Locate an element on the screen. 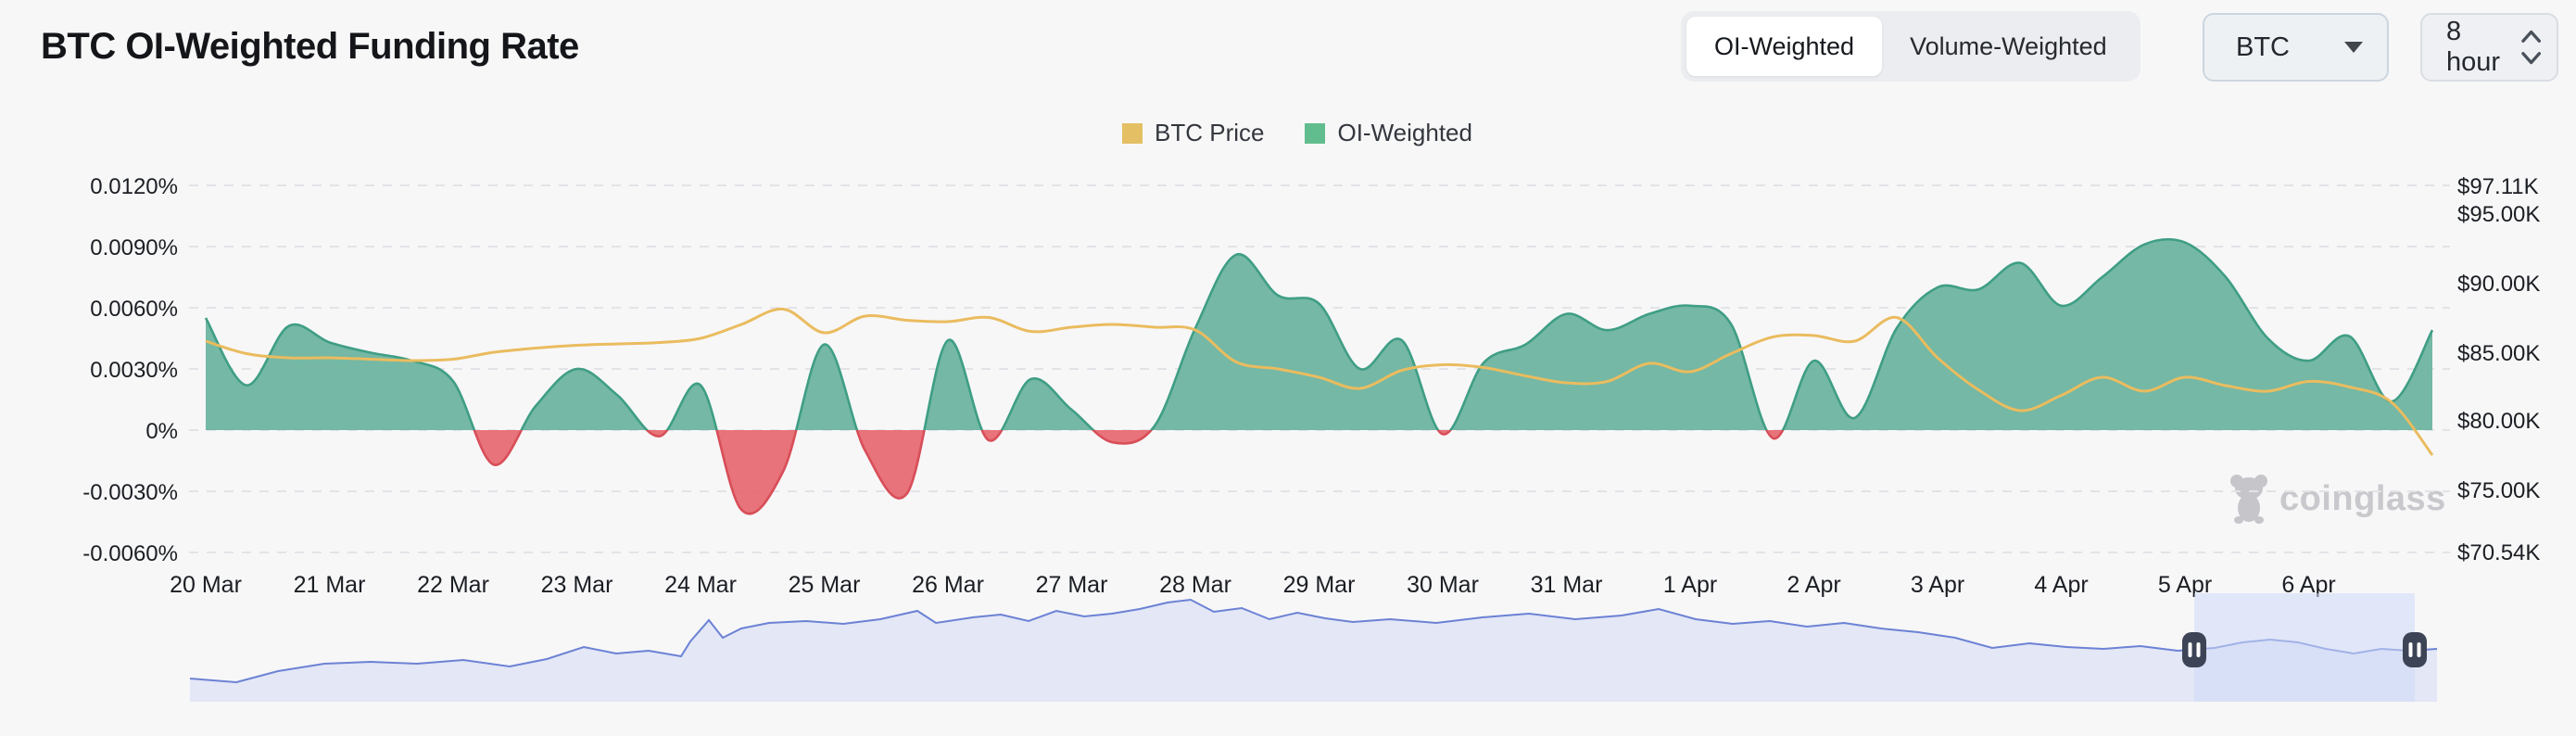  x-axis-label: 25 Mar is located at coordinates (825, 585).